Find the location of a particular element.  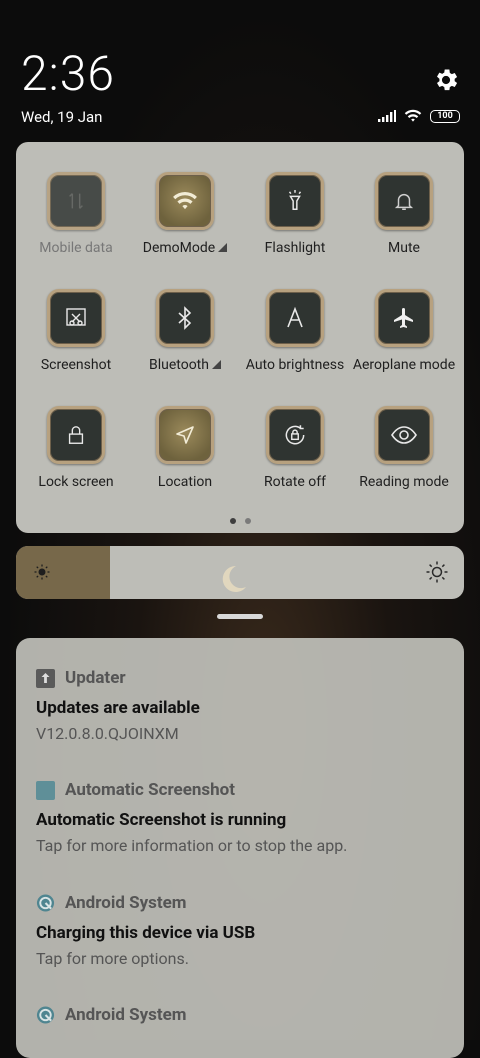

brightness-low-icon is located at coordinates (42, 572).